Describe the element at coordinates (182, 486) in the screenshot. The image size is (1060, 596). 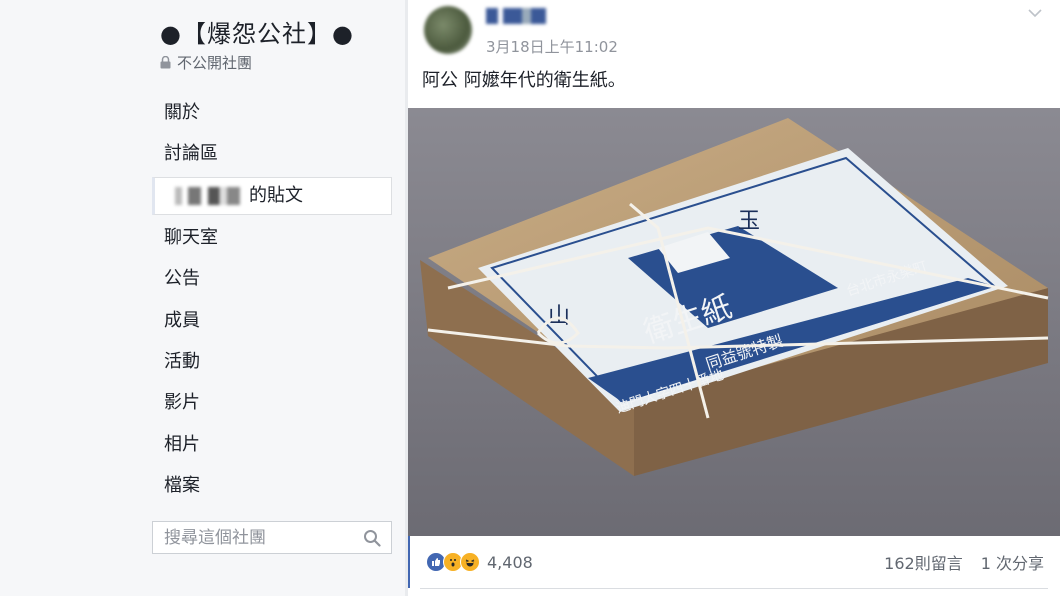
I see `nav-label: 檔案` at that location.